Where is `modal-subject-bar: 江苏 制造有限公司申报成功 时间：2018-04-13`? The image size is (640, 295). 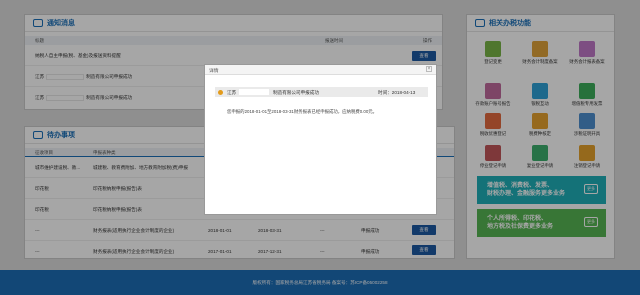 modal-subject-bar: 江苏 制造有限公司申报成功 时间：2018-04-13 is located at coordinates (321, 92).